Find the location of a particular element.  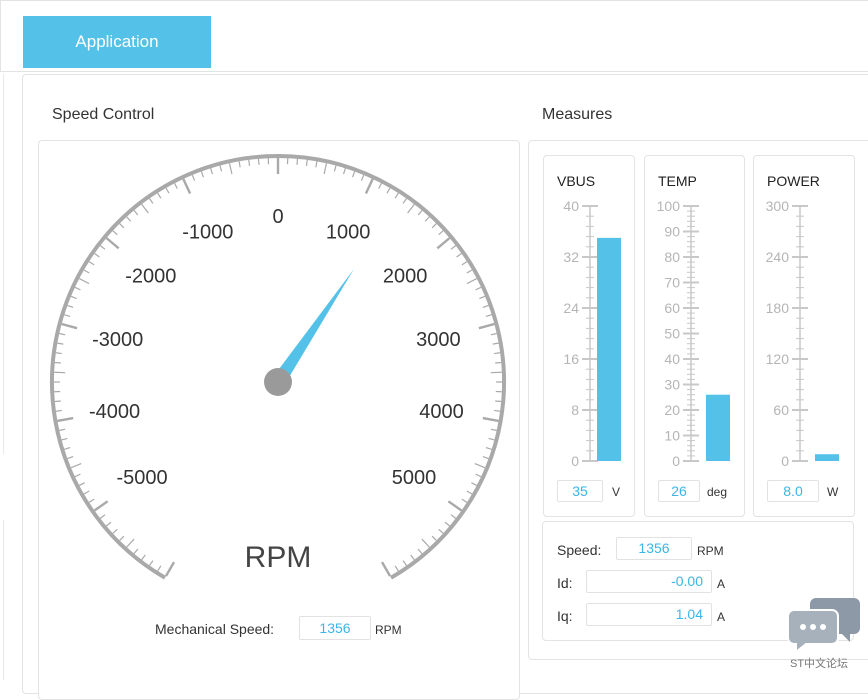

temp-value: 26 is located at coordinates (679, 491).